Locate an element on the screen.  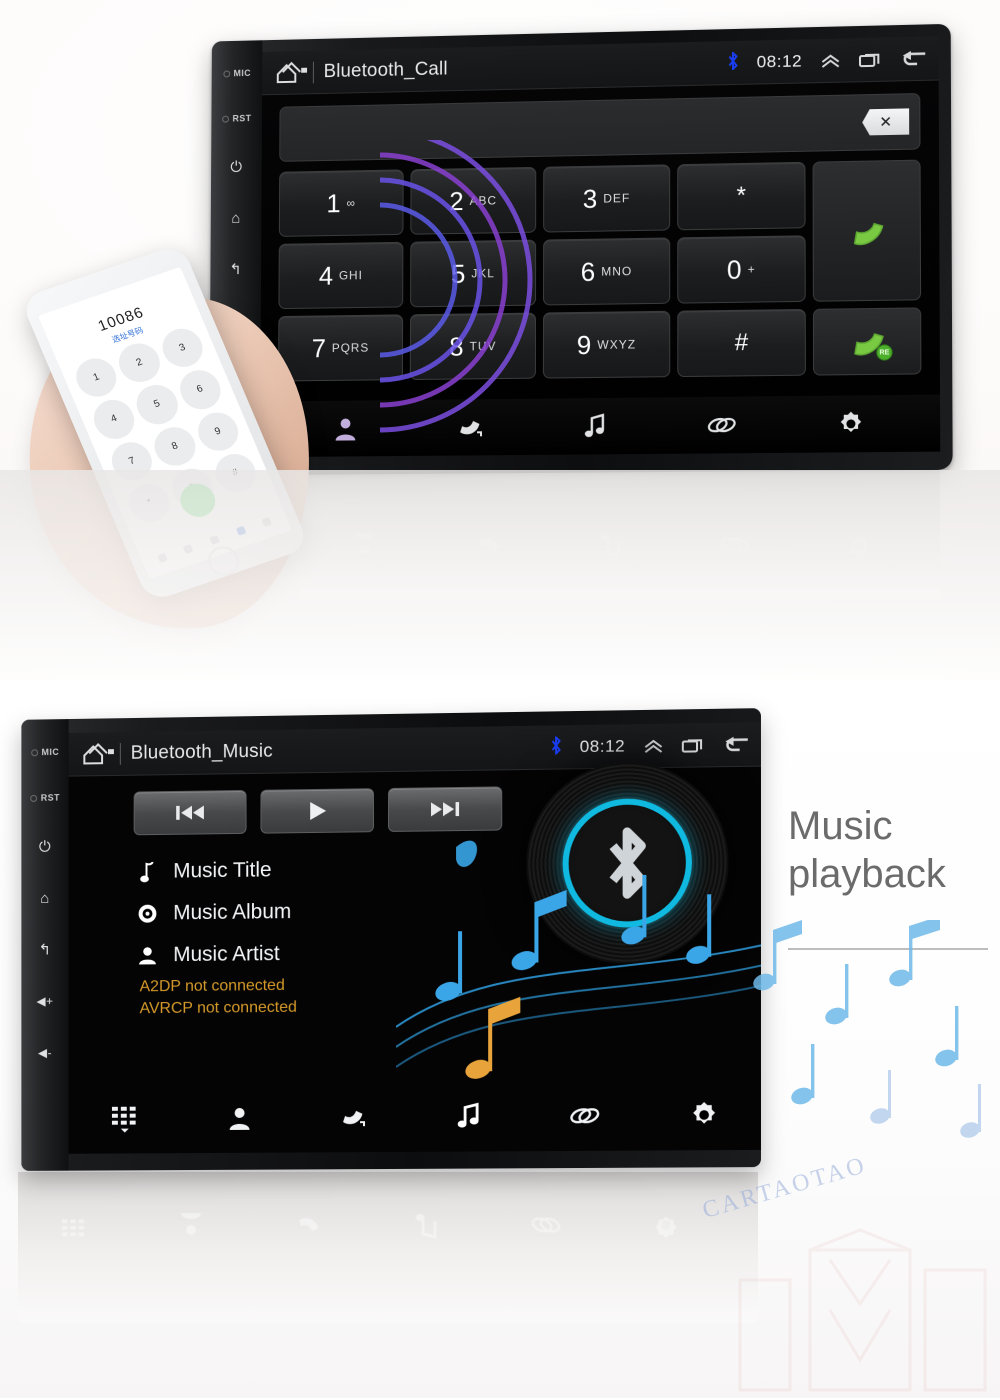
track-title-label: Music Title is located at coordinates (222, 870).